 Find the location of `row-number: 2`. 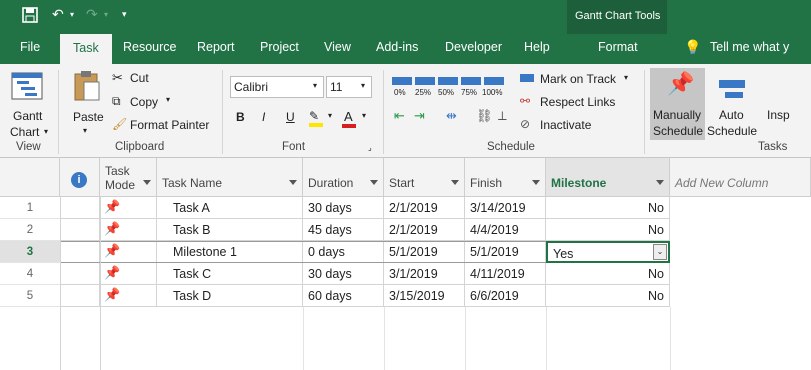

row-number: 2 is located at coordinates (30, 230).